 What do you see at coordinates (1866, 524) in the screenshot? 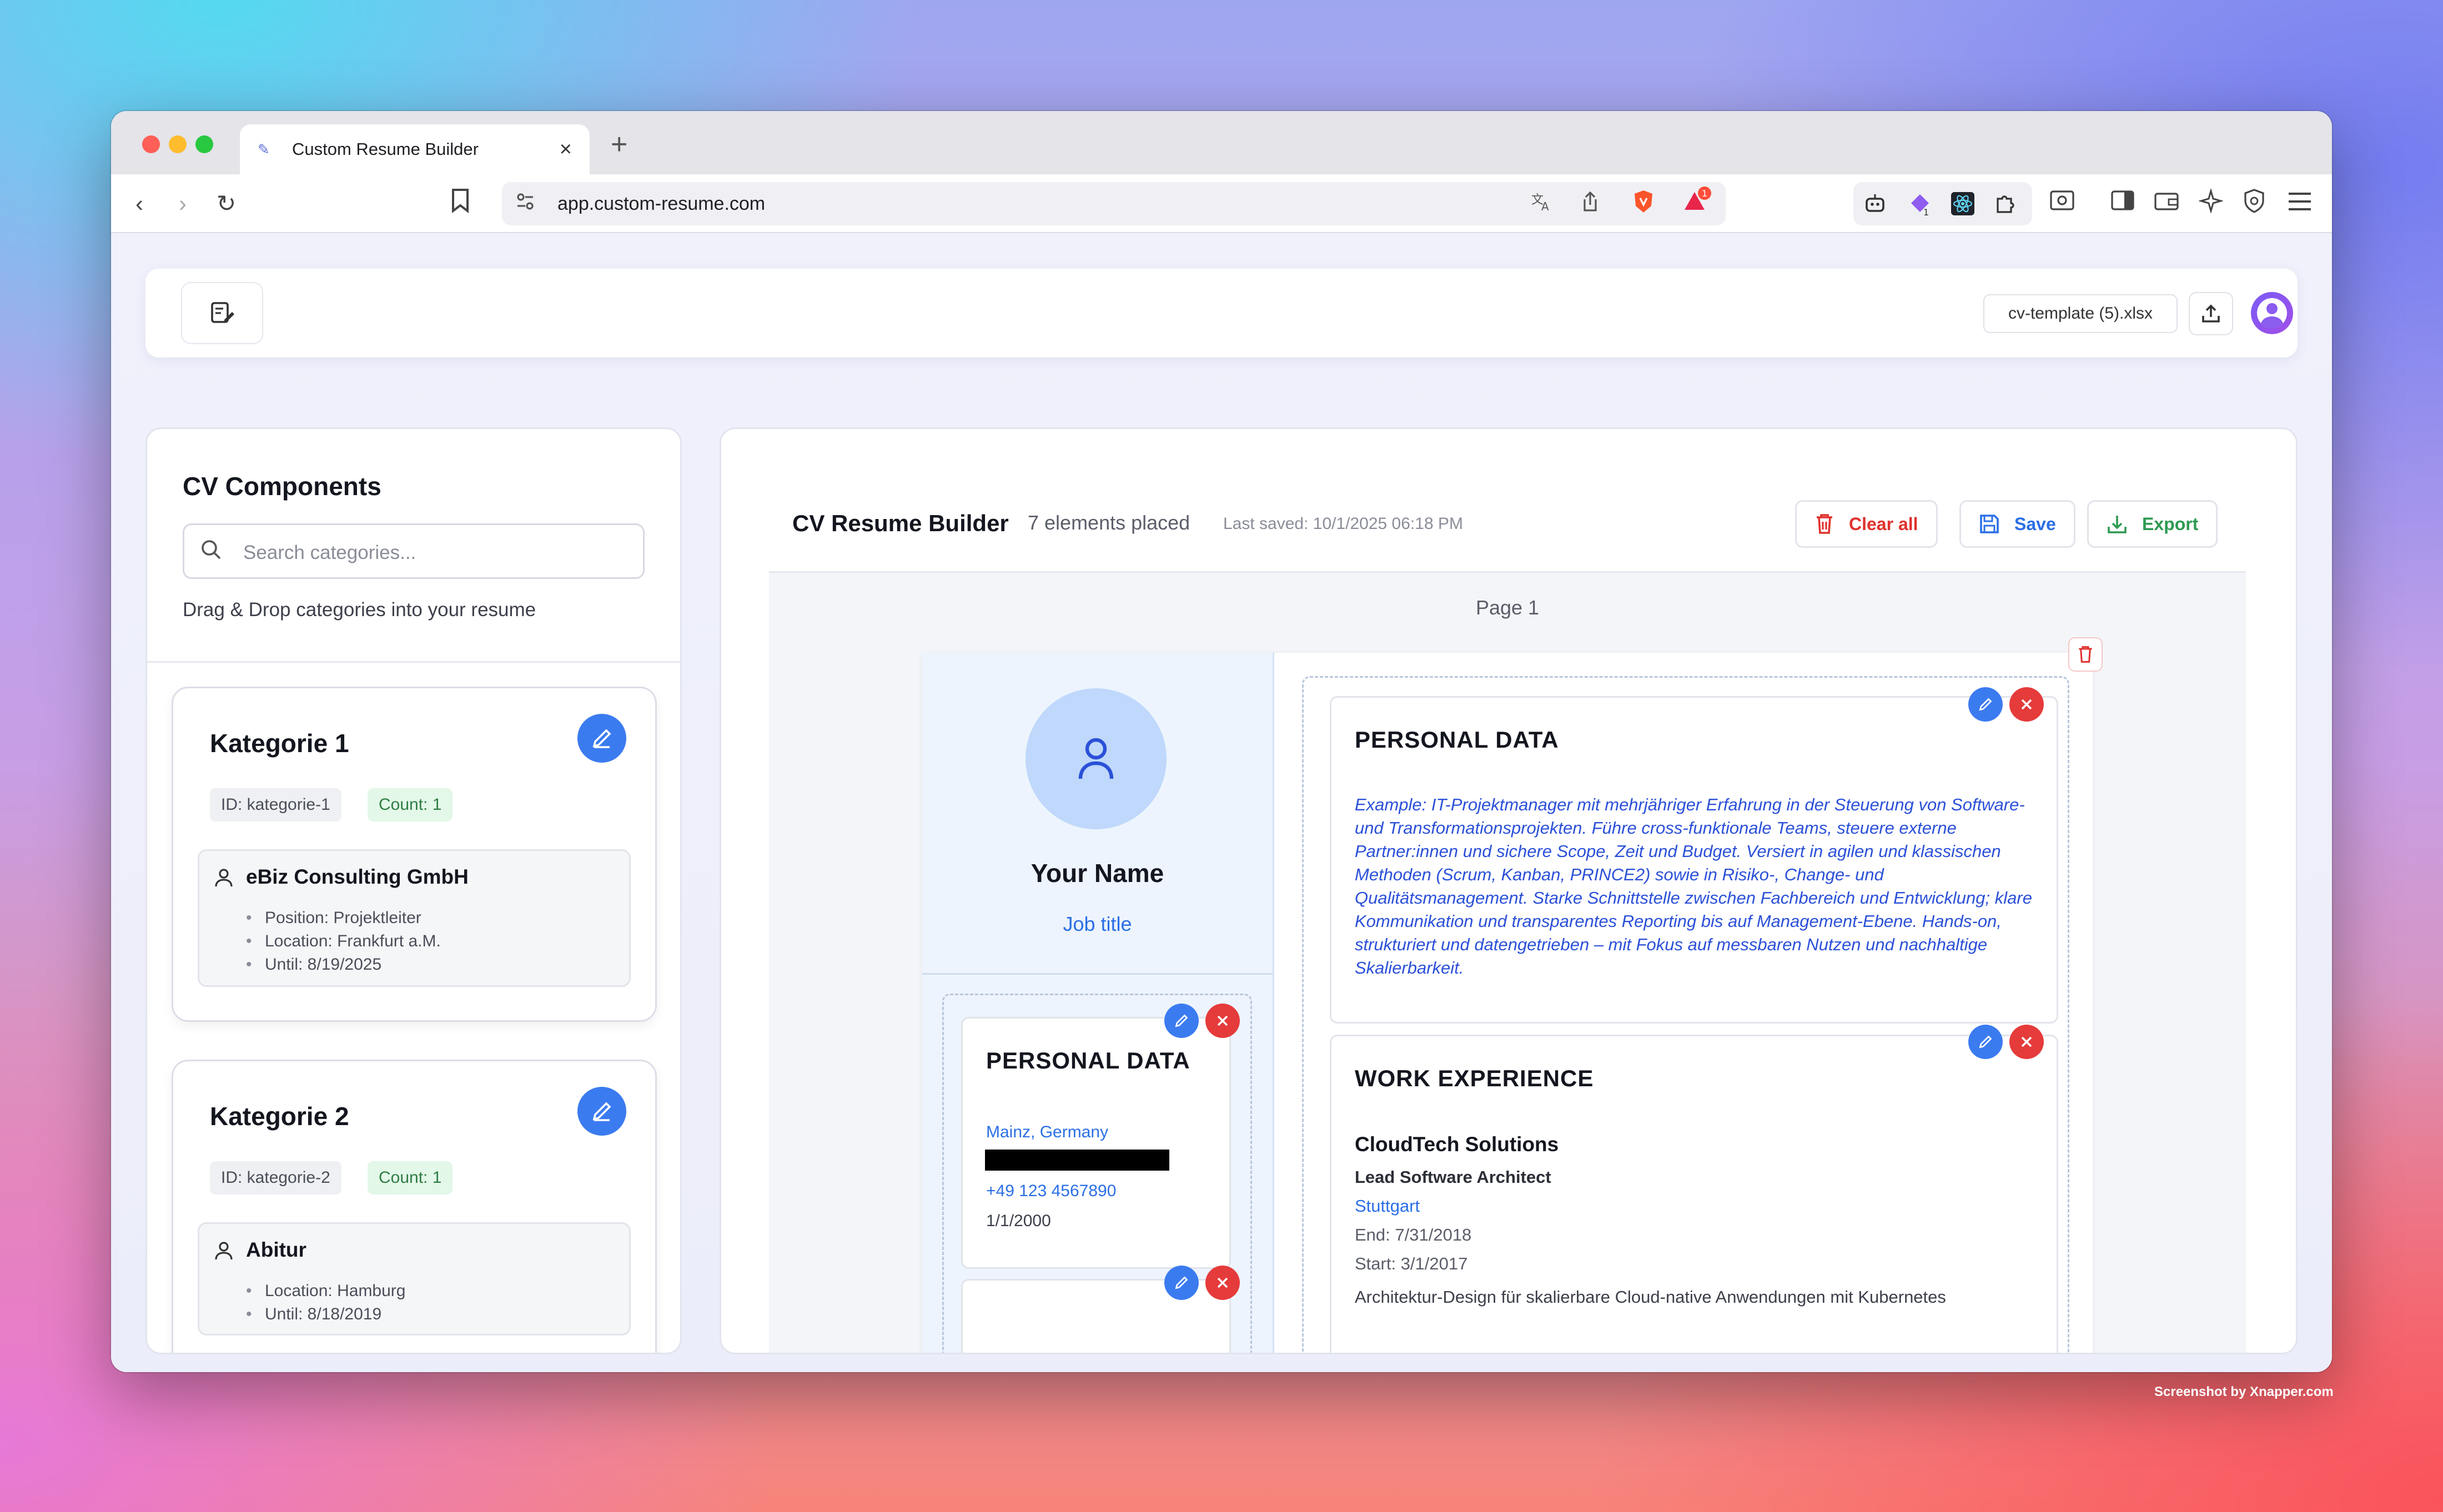
I see `clear-all-button: Clear all` at bounding box center [1866, 524].